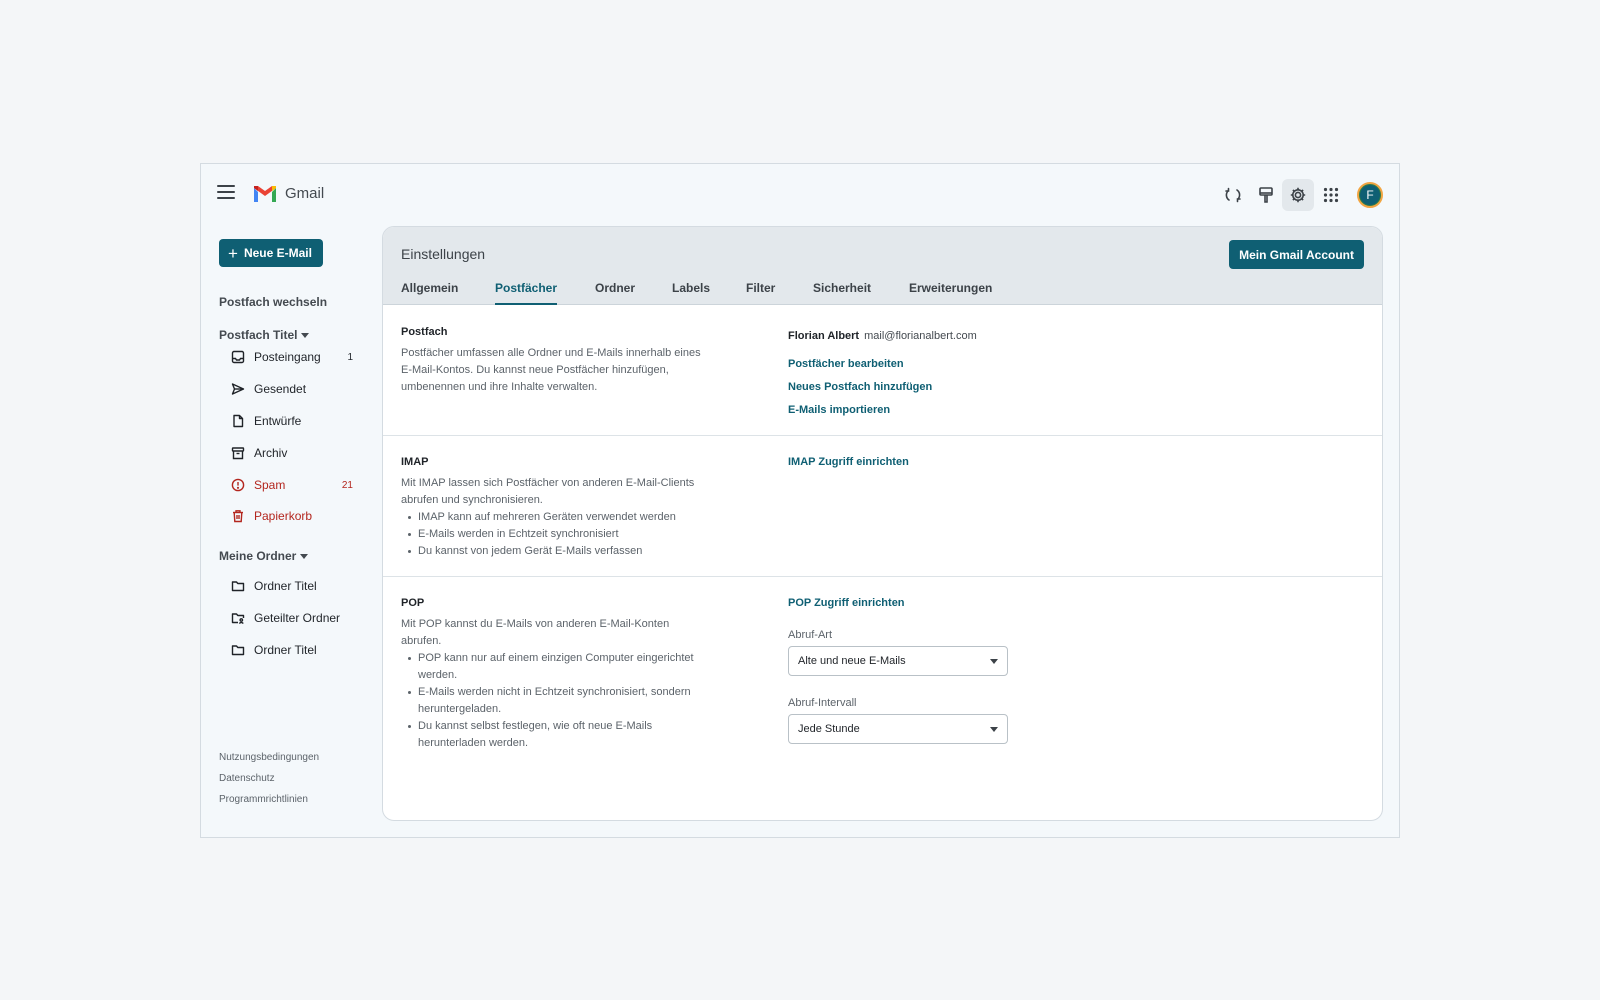 The image size is (1600, 1000). Describe the element at coordinates (238, 389) in the screenshot. I see `send-icon` at that location.